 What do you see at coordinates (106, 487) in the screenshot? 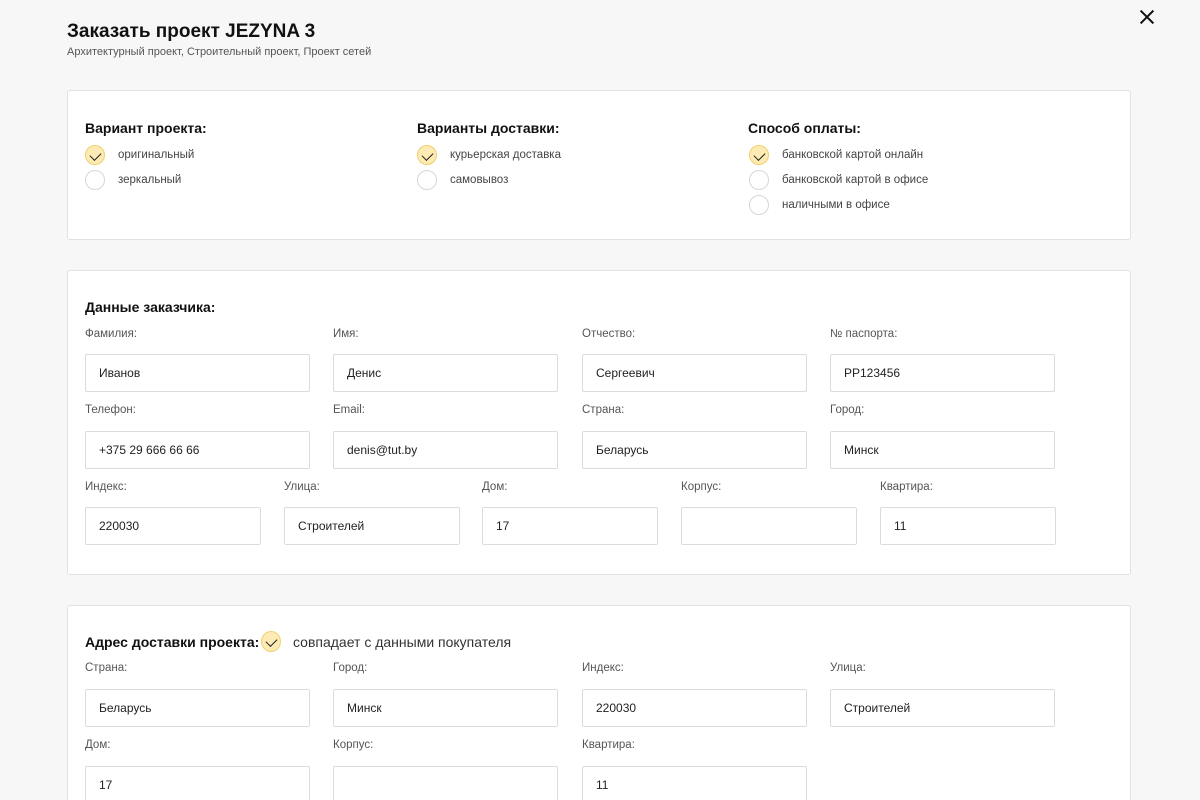
I see `zip-label: Индекс:` at bounding box center [106, 487].